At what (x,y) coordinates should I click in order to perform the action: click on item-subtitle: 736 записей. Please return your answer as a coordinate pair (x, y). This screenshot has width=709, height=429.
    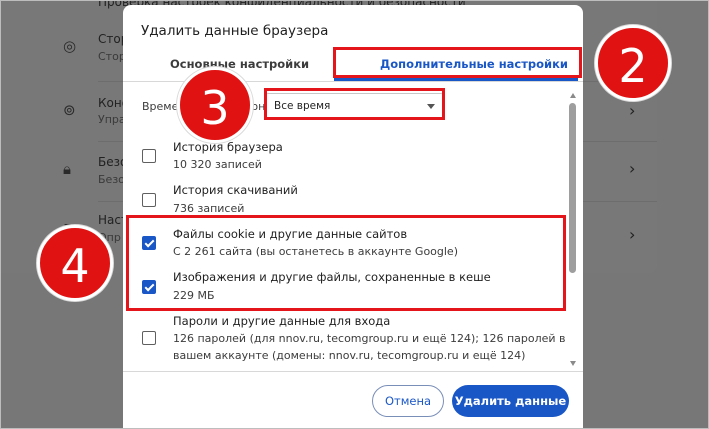
    Looking at the image, I should click on (209, 208).